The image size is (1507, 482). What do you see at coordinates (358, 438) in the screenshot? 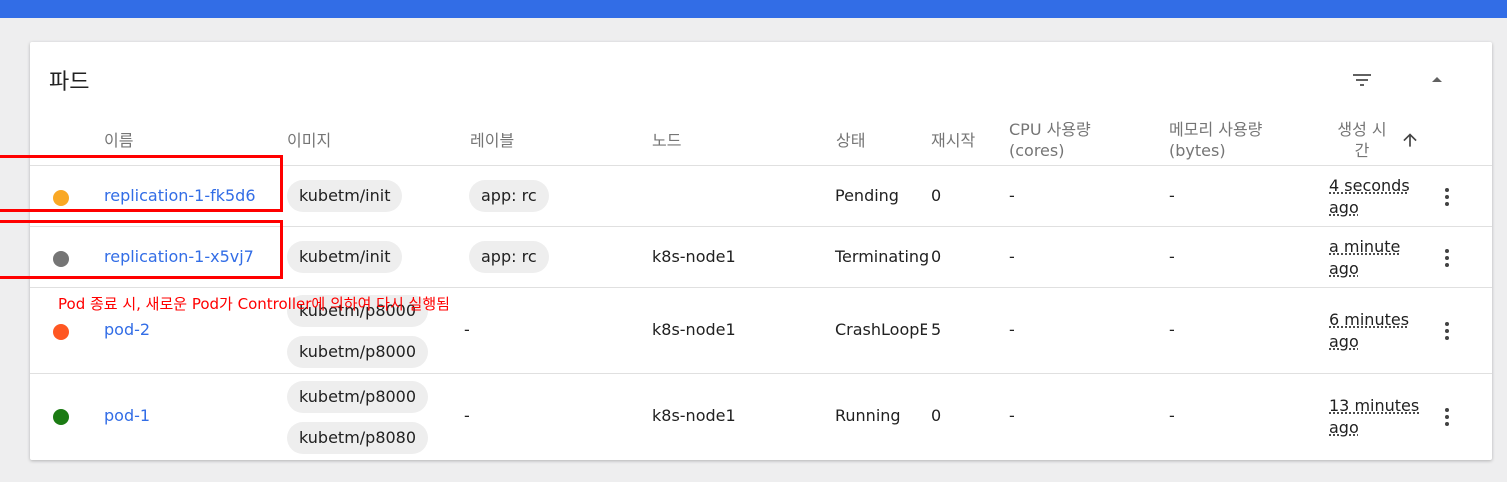
I see `image-chip: kubetm/p8080` at bounding box center [358, 438].